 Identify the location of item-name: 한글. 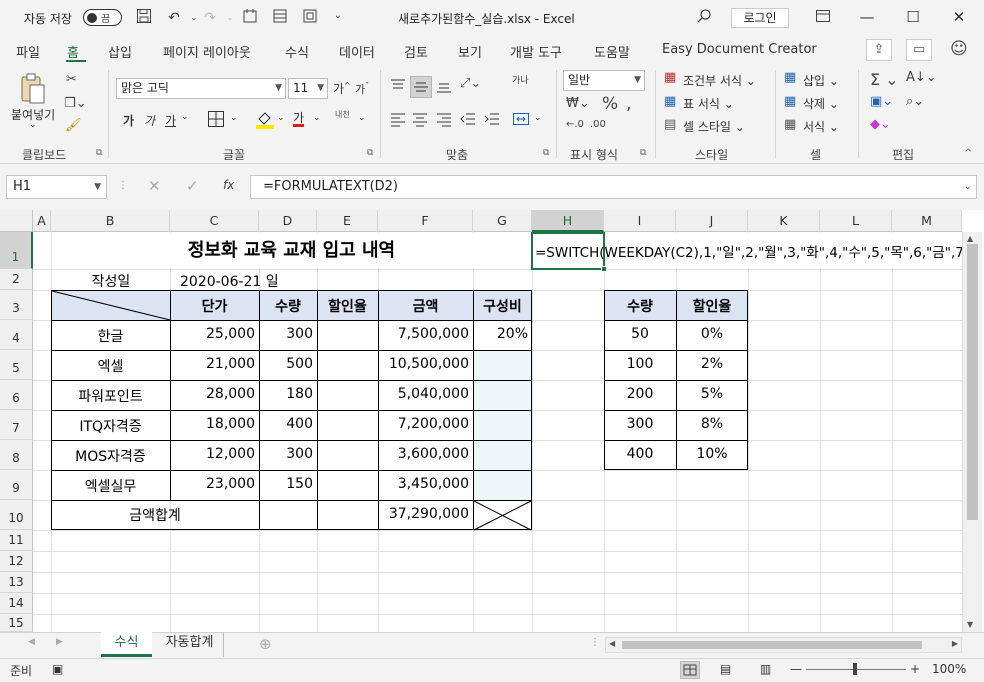
(110, 336).